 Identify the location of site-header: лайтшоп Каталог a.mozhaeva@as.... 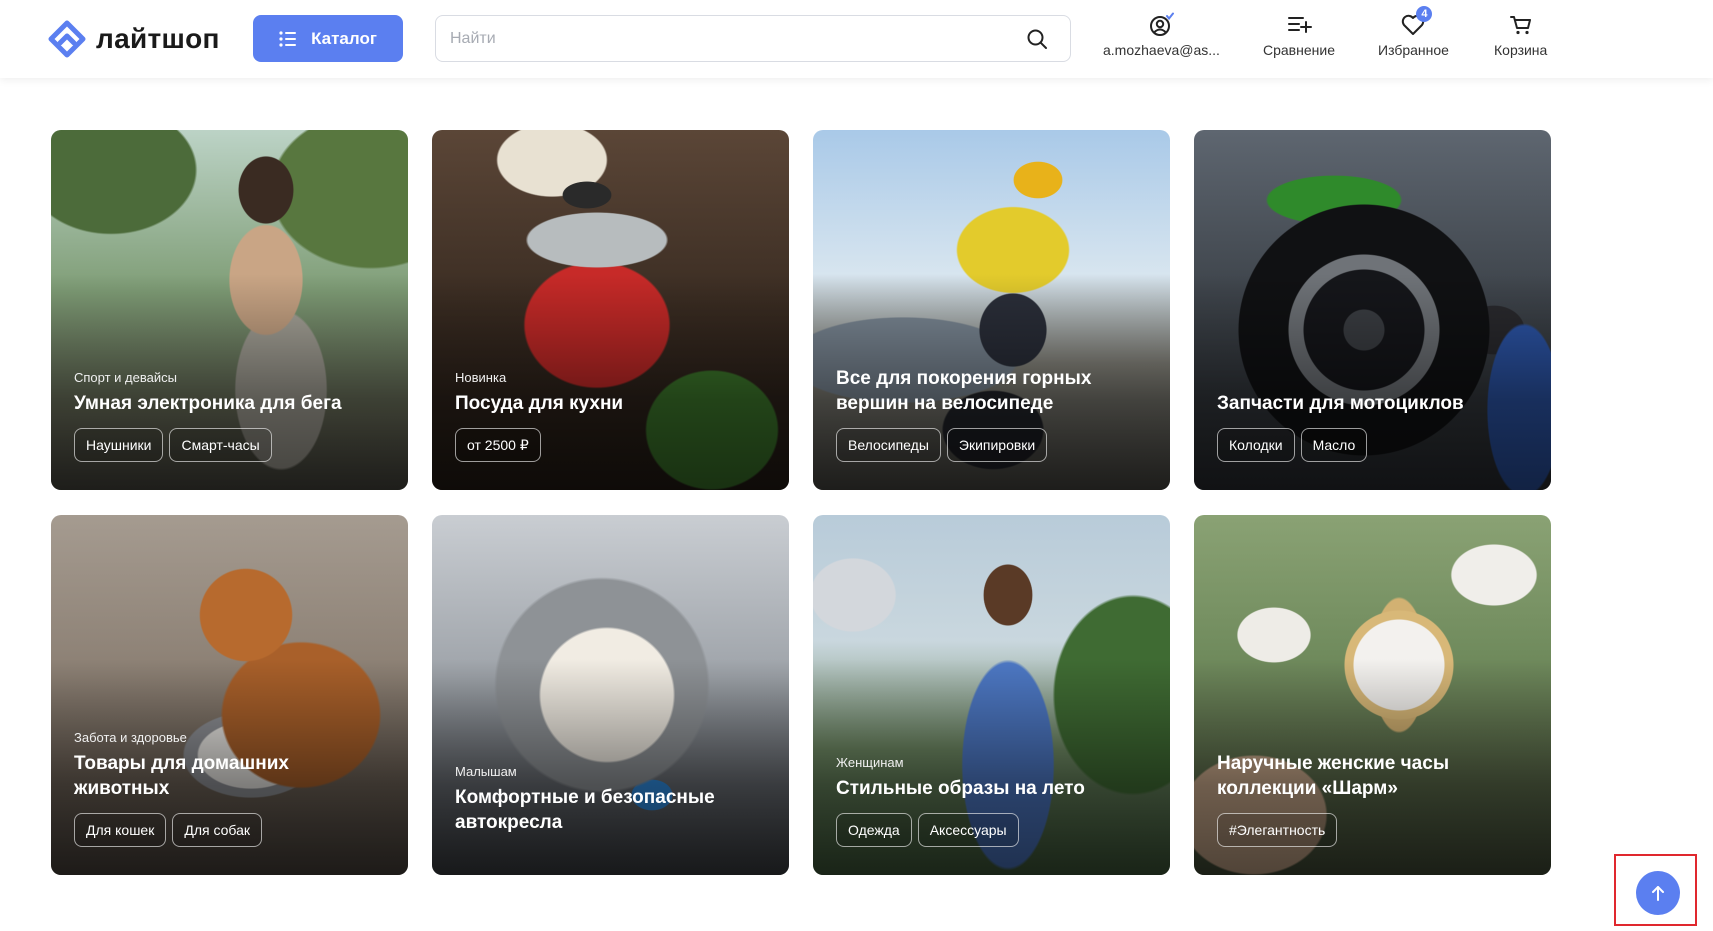
(856, 39).